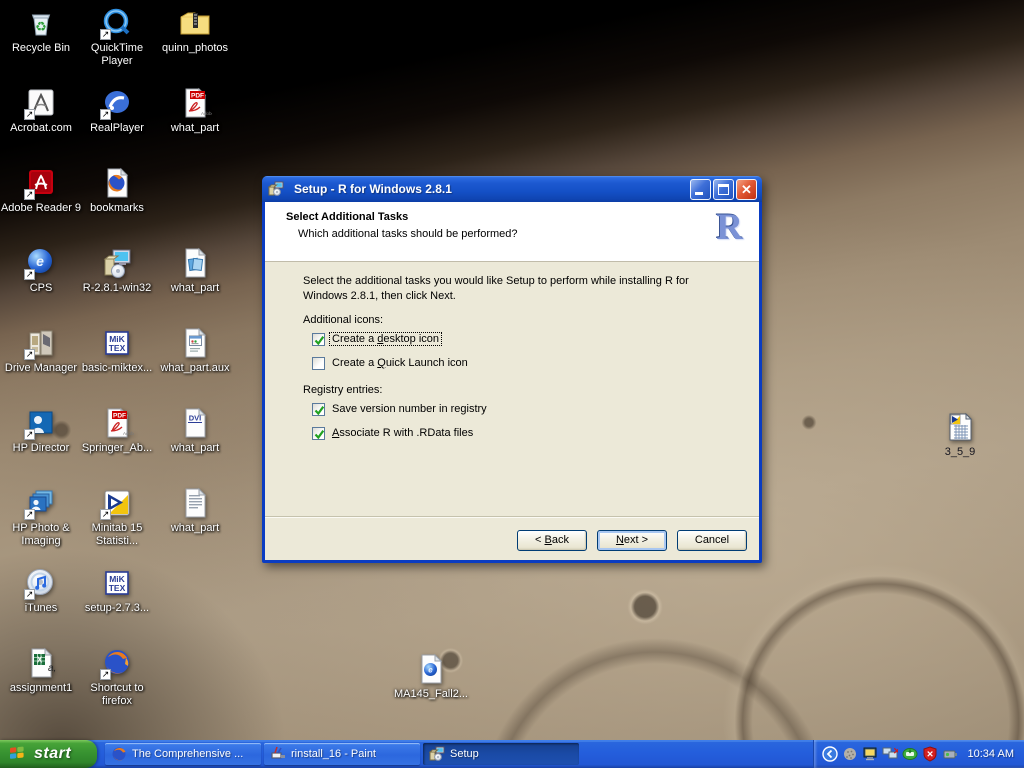  Describe the element at coordinates (41, 608) in the screenshot. I see `desktop-icon-label: iTunes` at that location.